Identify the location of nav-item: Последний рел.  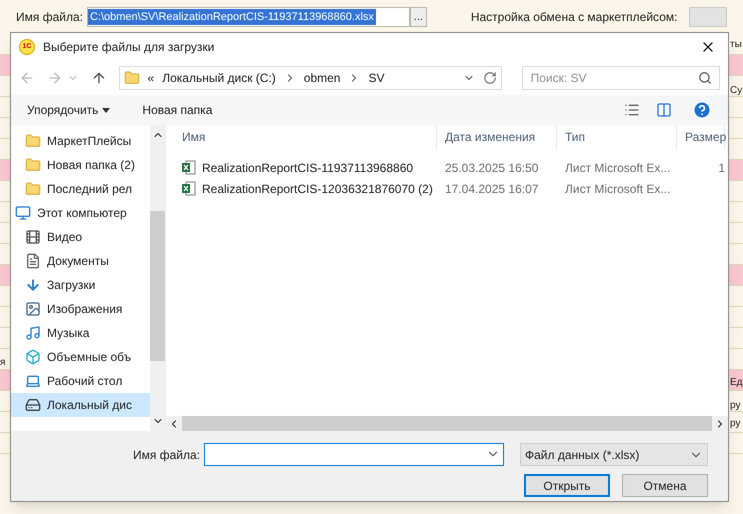
(80, 189).